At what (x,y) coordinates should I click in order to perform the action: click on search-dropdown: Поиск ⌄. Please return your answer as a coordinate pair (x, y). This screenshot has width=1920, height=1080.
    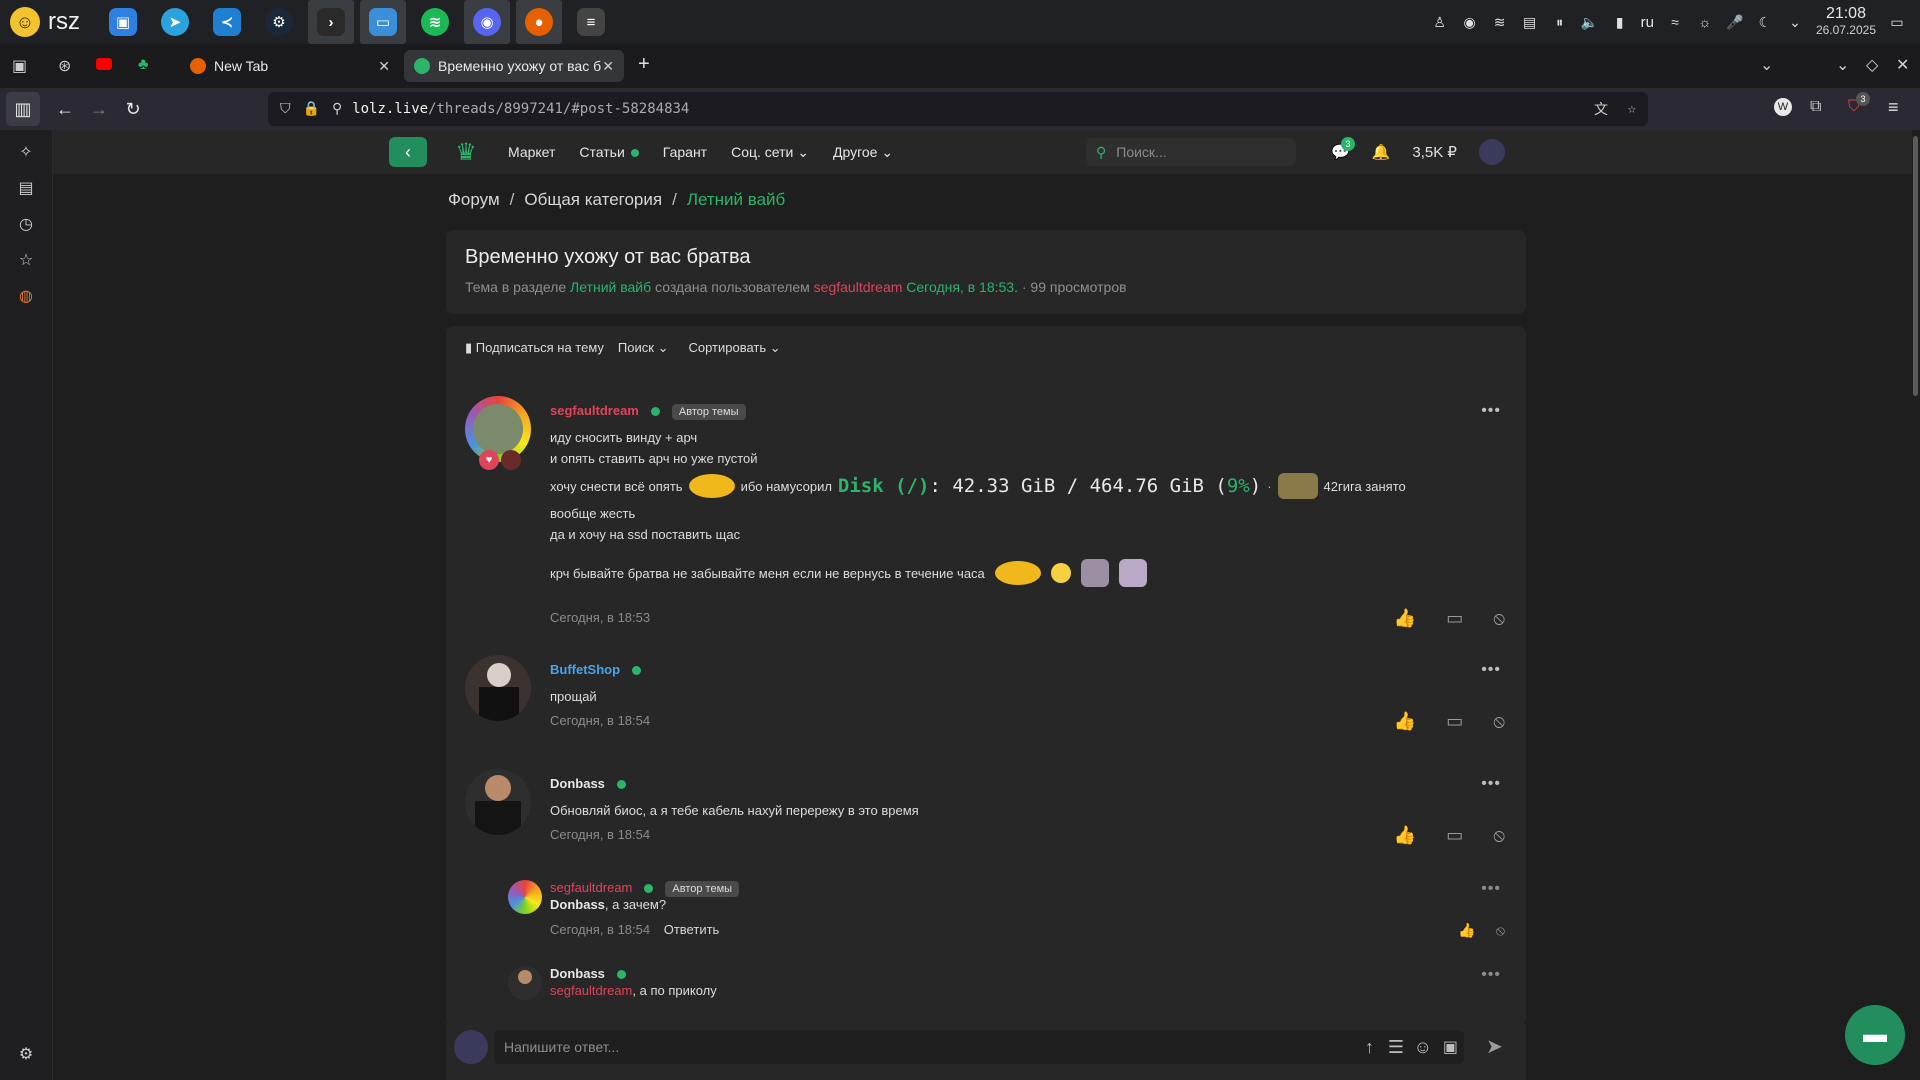
    Looking at the image, I should click on (643, 348).